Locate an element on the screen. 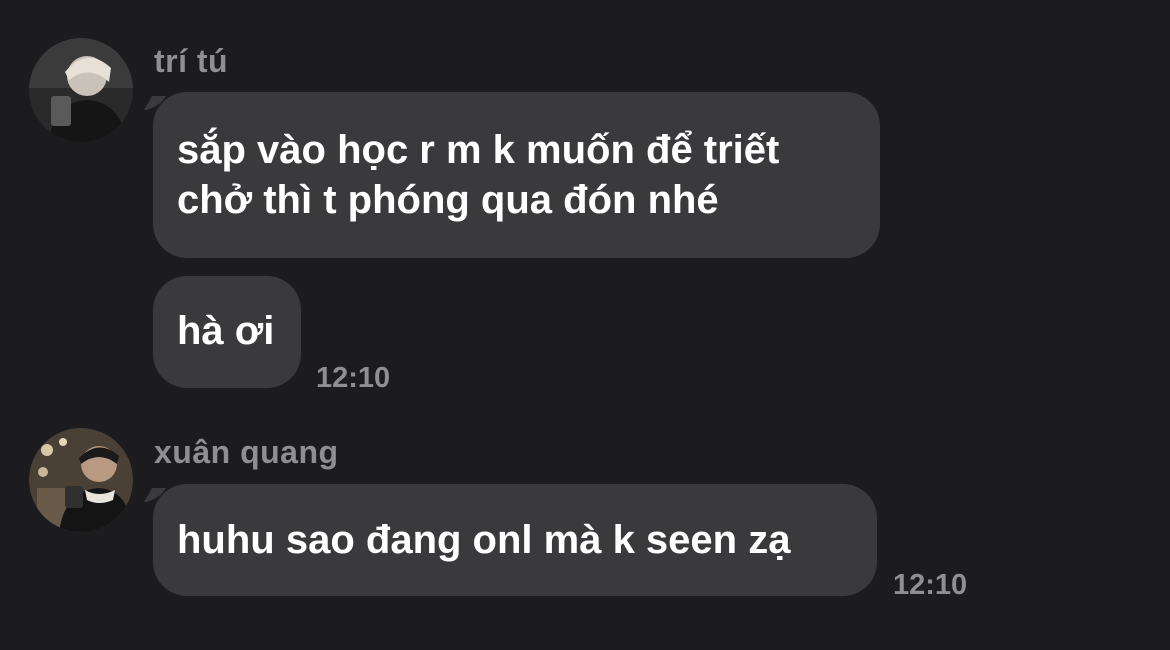  avatar-tri-tu is located at coordinates (81, 90).